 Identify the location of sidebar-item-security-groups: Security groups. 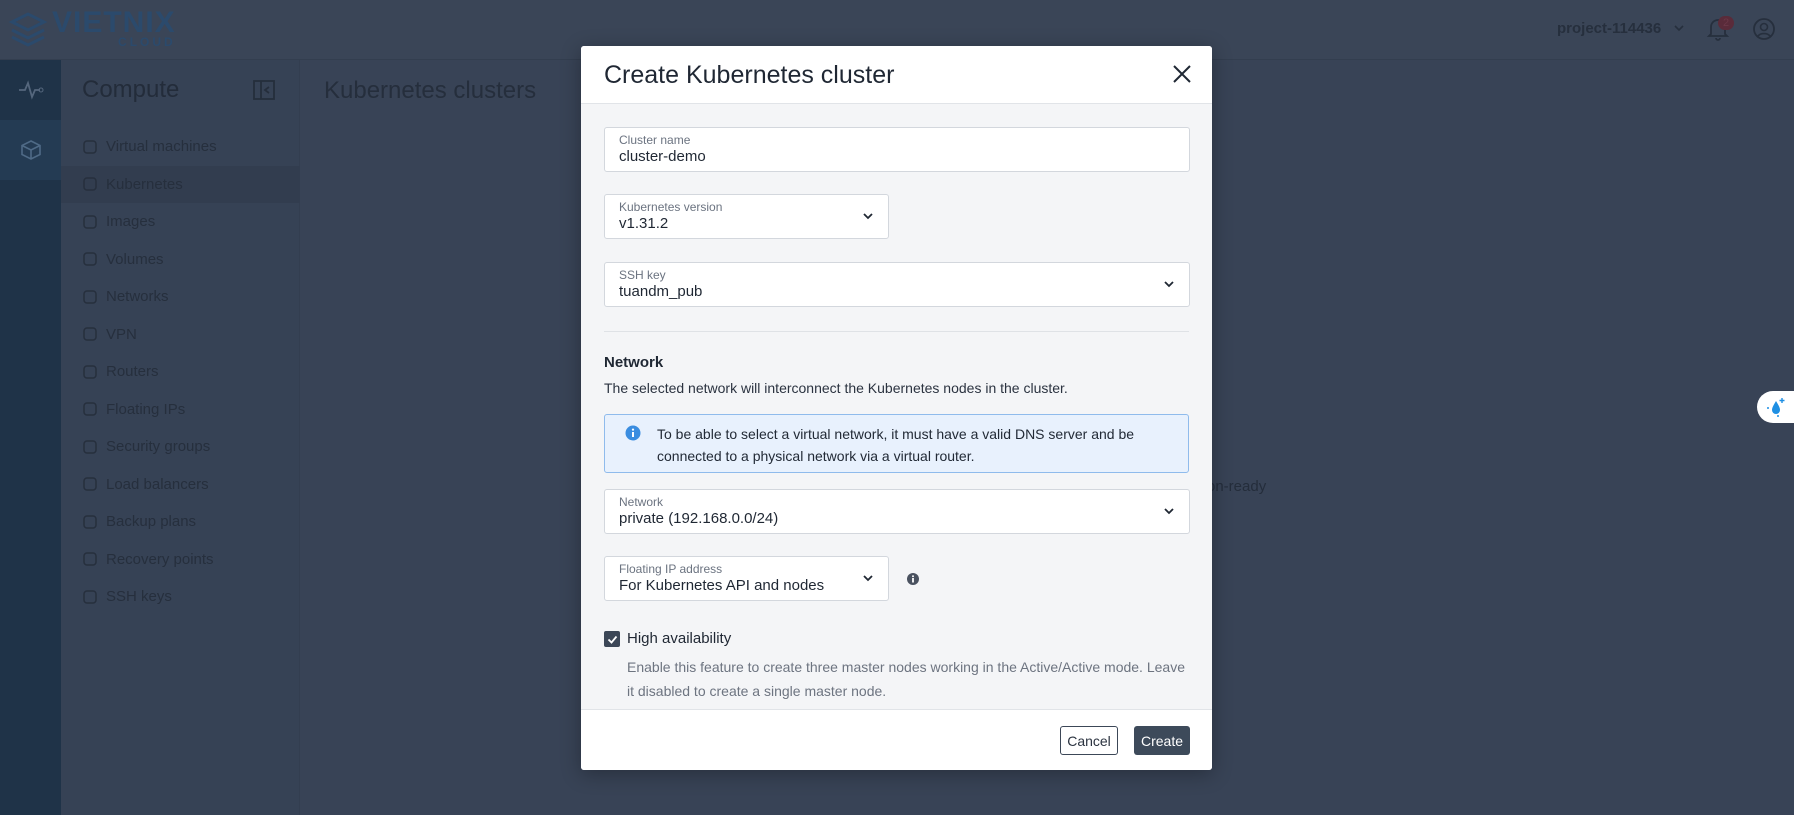
(180, 446).